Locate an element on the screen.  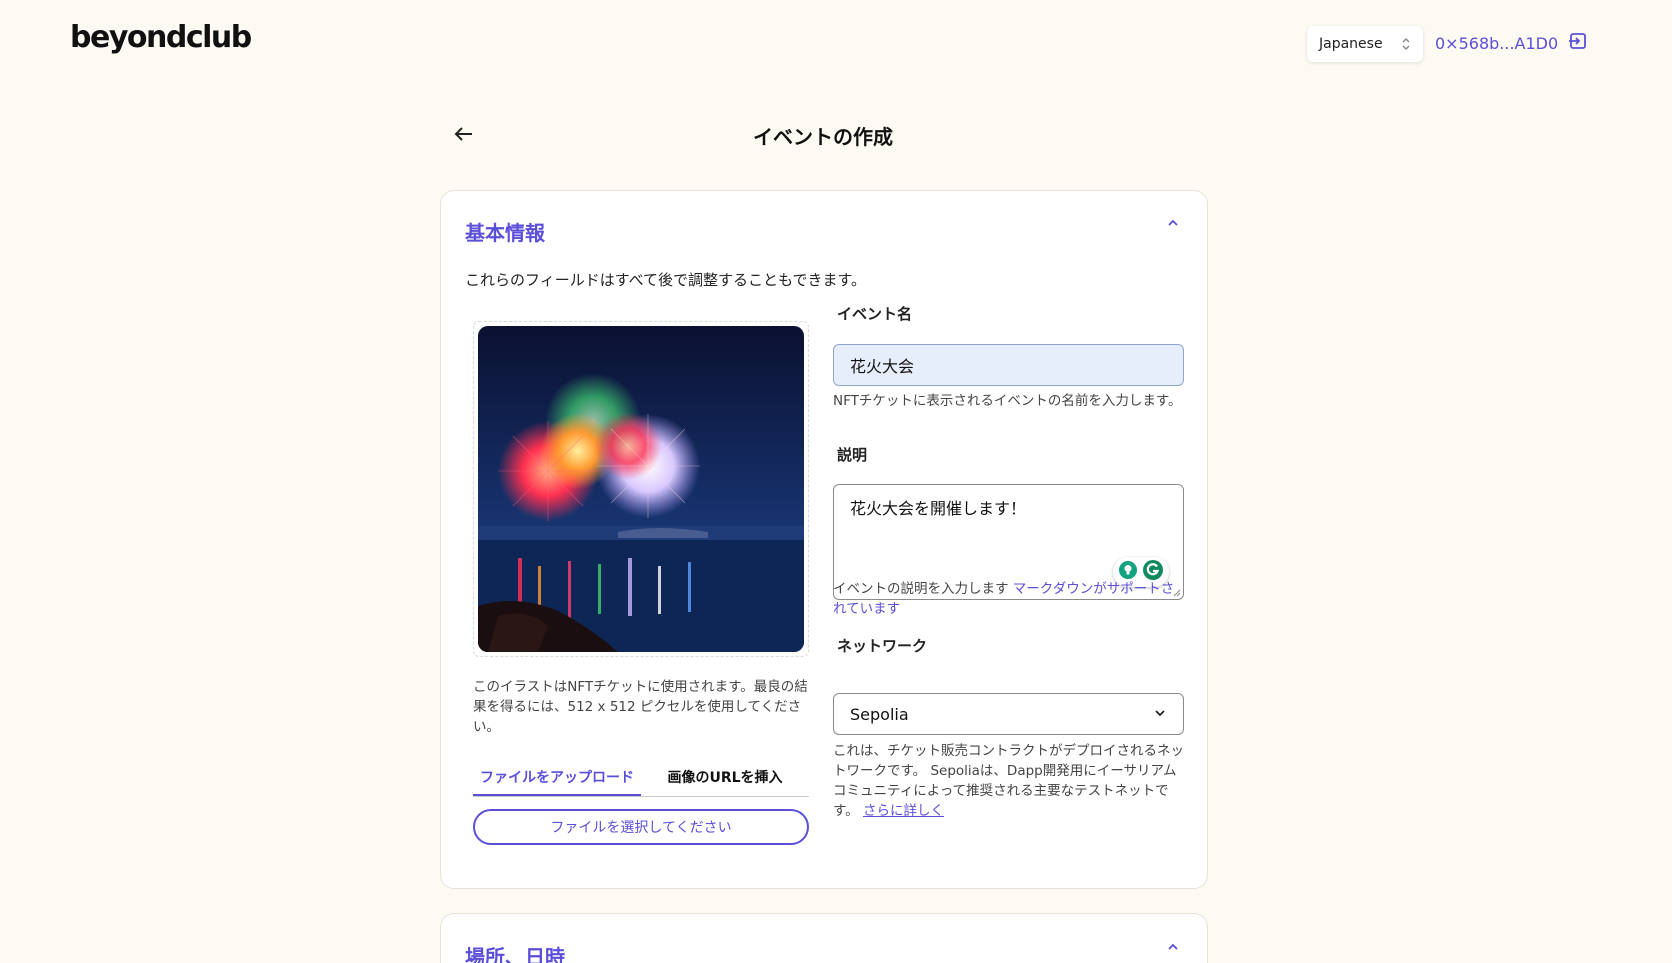
chevron-up-down-icon is located at coordinates (1406, 44).